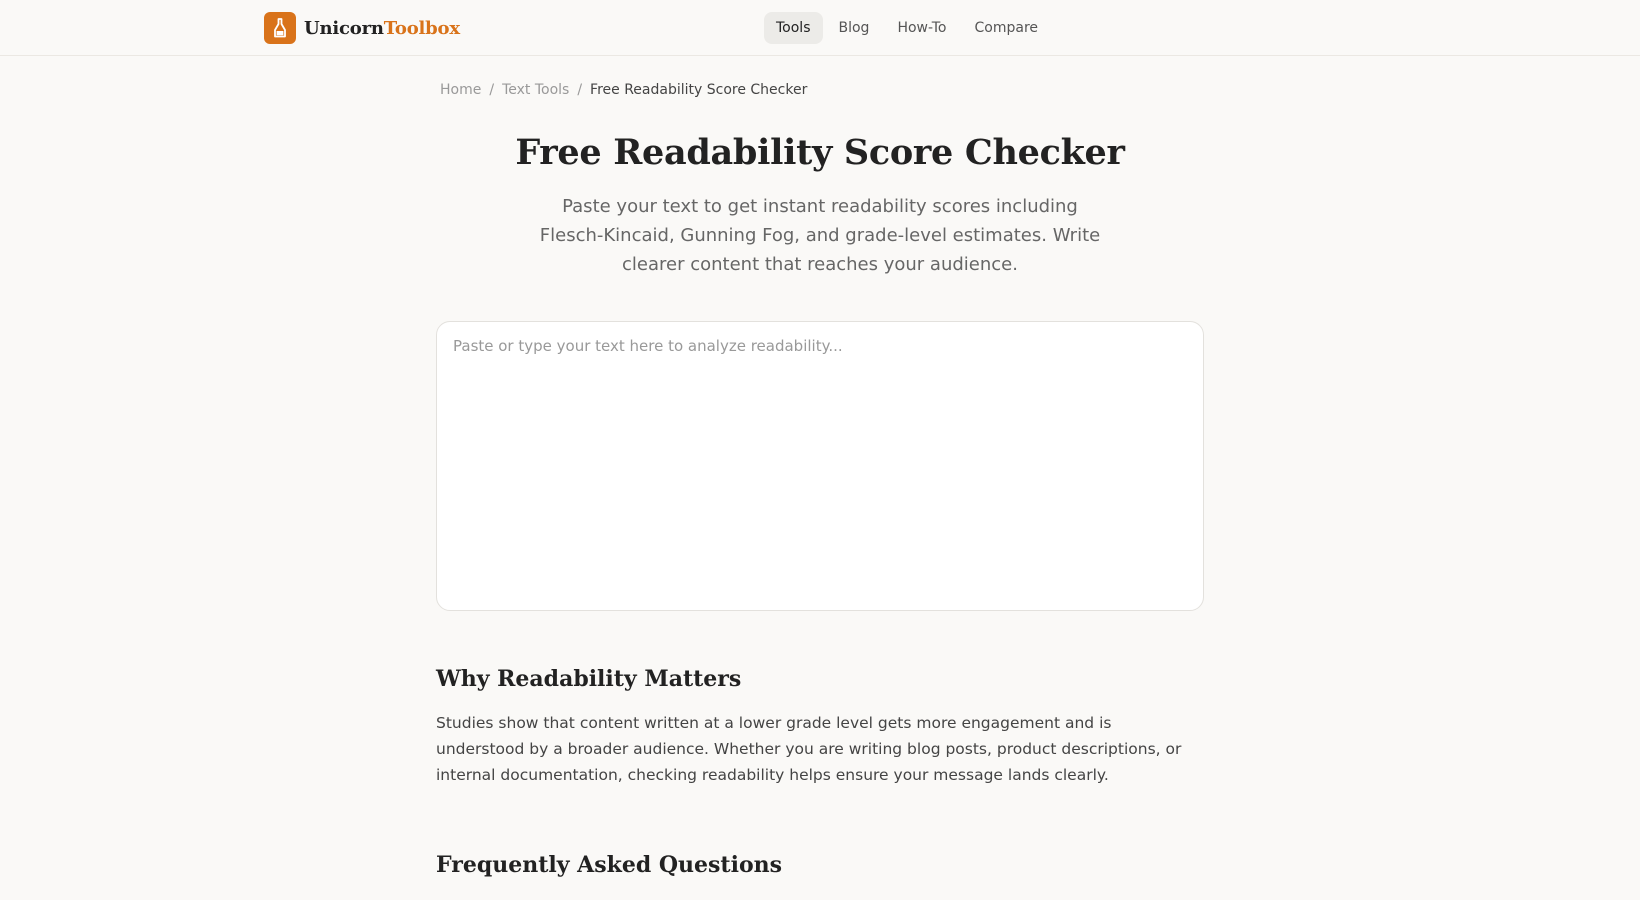  I want to click on nav-item-compare: Compare, so click(1007, 28).